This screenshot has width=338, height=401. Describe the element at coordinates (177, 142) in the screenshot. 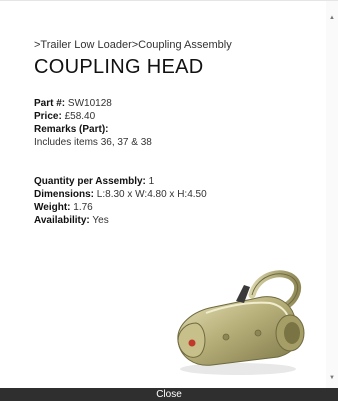

I see `remarks-value-row: Includes items 36, 37 & 38` at that location.